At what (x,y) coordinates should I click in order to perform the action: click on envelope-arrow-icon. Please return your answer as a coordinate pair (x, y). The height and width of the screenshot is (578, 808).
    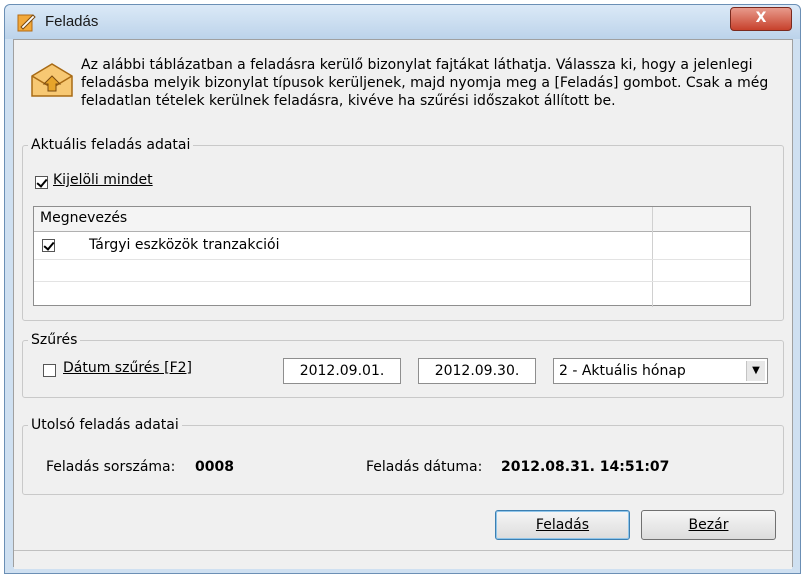
    Looking at the image, I should click on (52, 80).